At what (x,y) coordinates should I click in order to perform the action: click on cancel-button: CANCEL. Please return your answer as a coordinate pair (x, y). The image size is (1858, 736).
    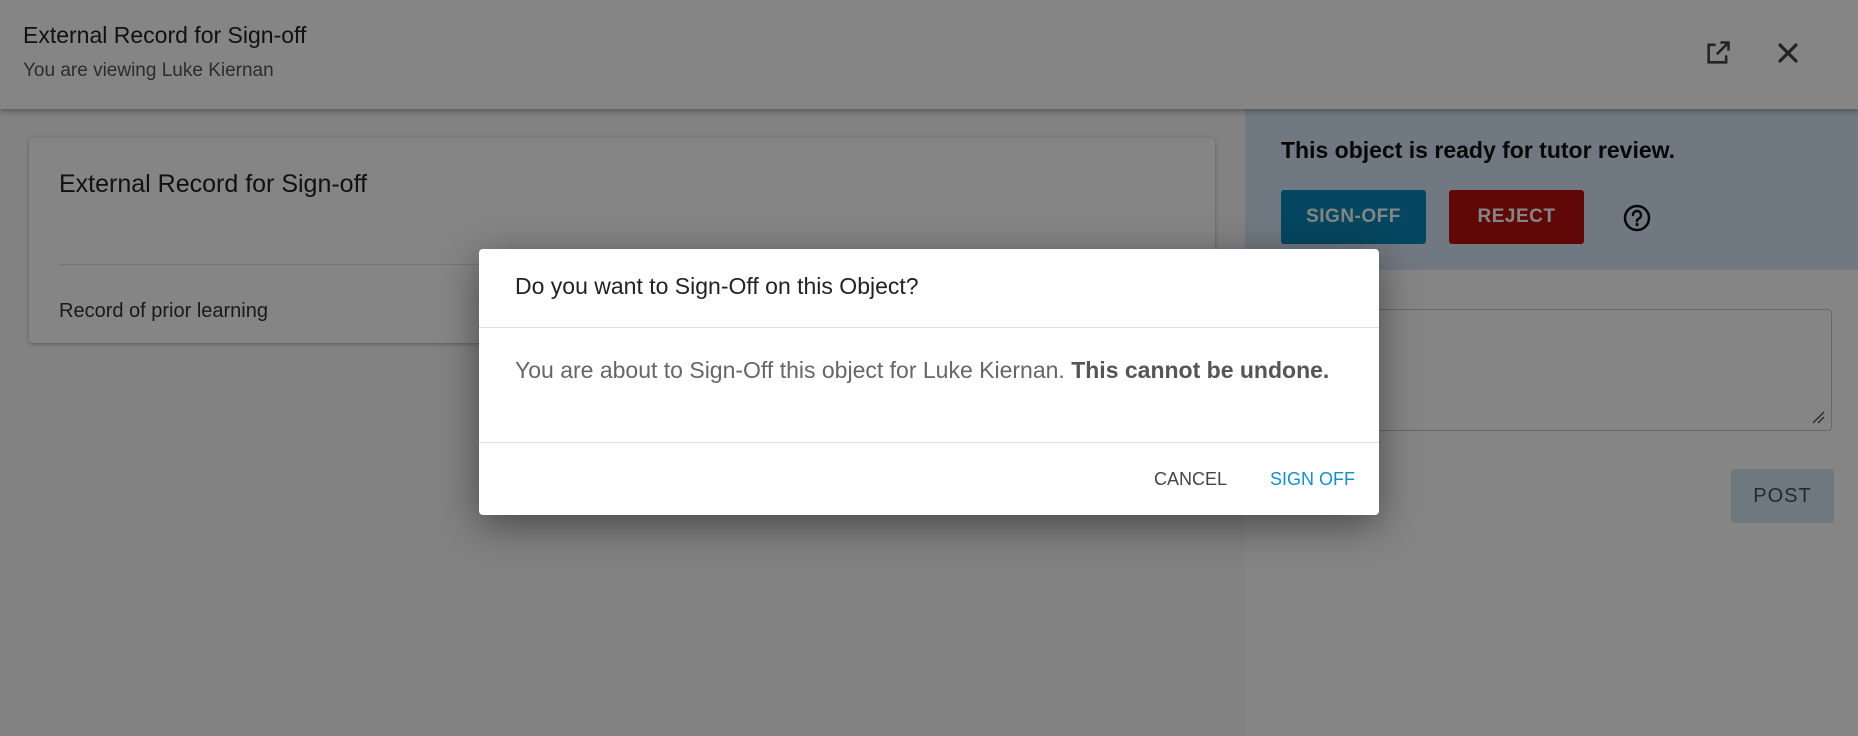
    Looking at the image, I should click on (1190, 479).